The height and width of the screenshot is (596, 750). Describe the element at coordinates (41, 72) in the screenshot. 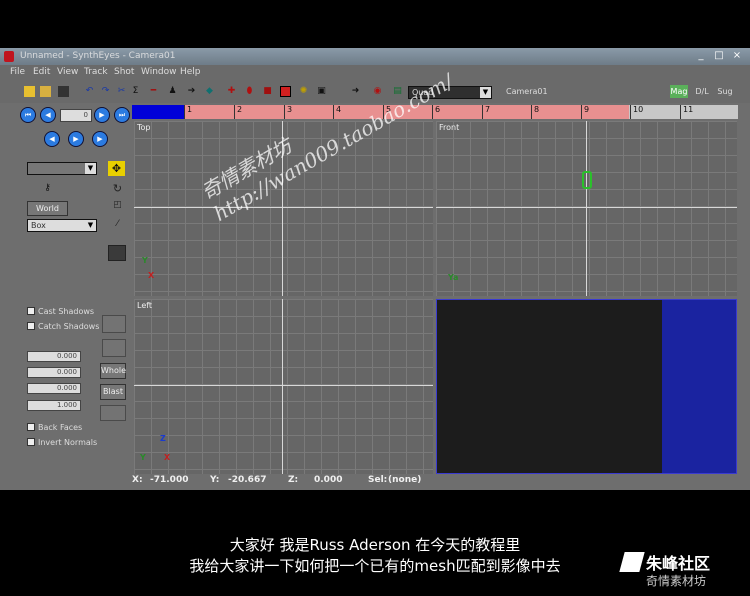

I see `menu-edit: Edit` at that location.